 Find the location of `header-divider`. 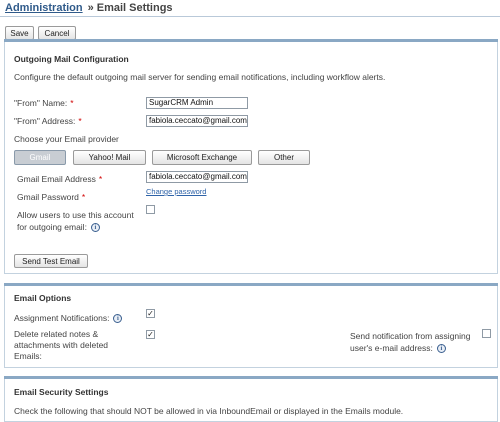

header-divider is located at coordinates (250, 16).